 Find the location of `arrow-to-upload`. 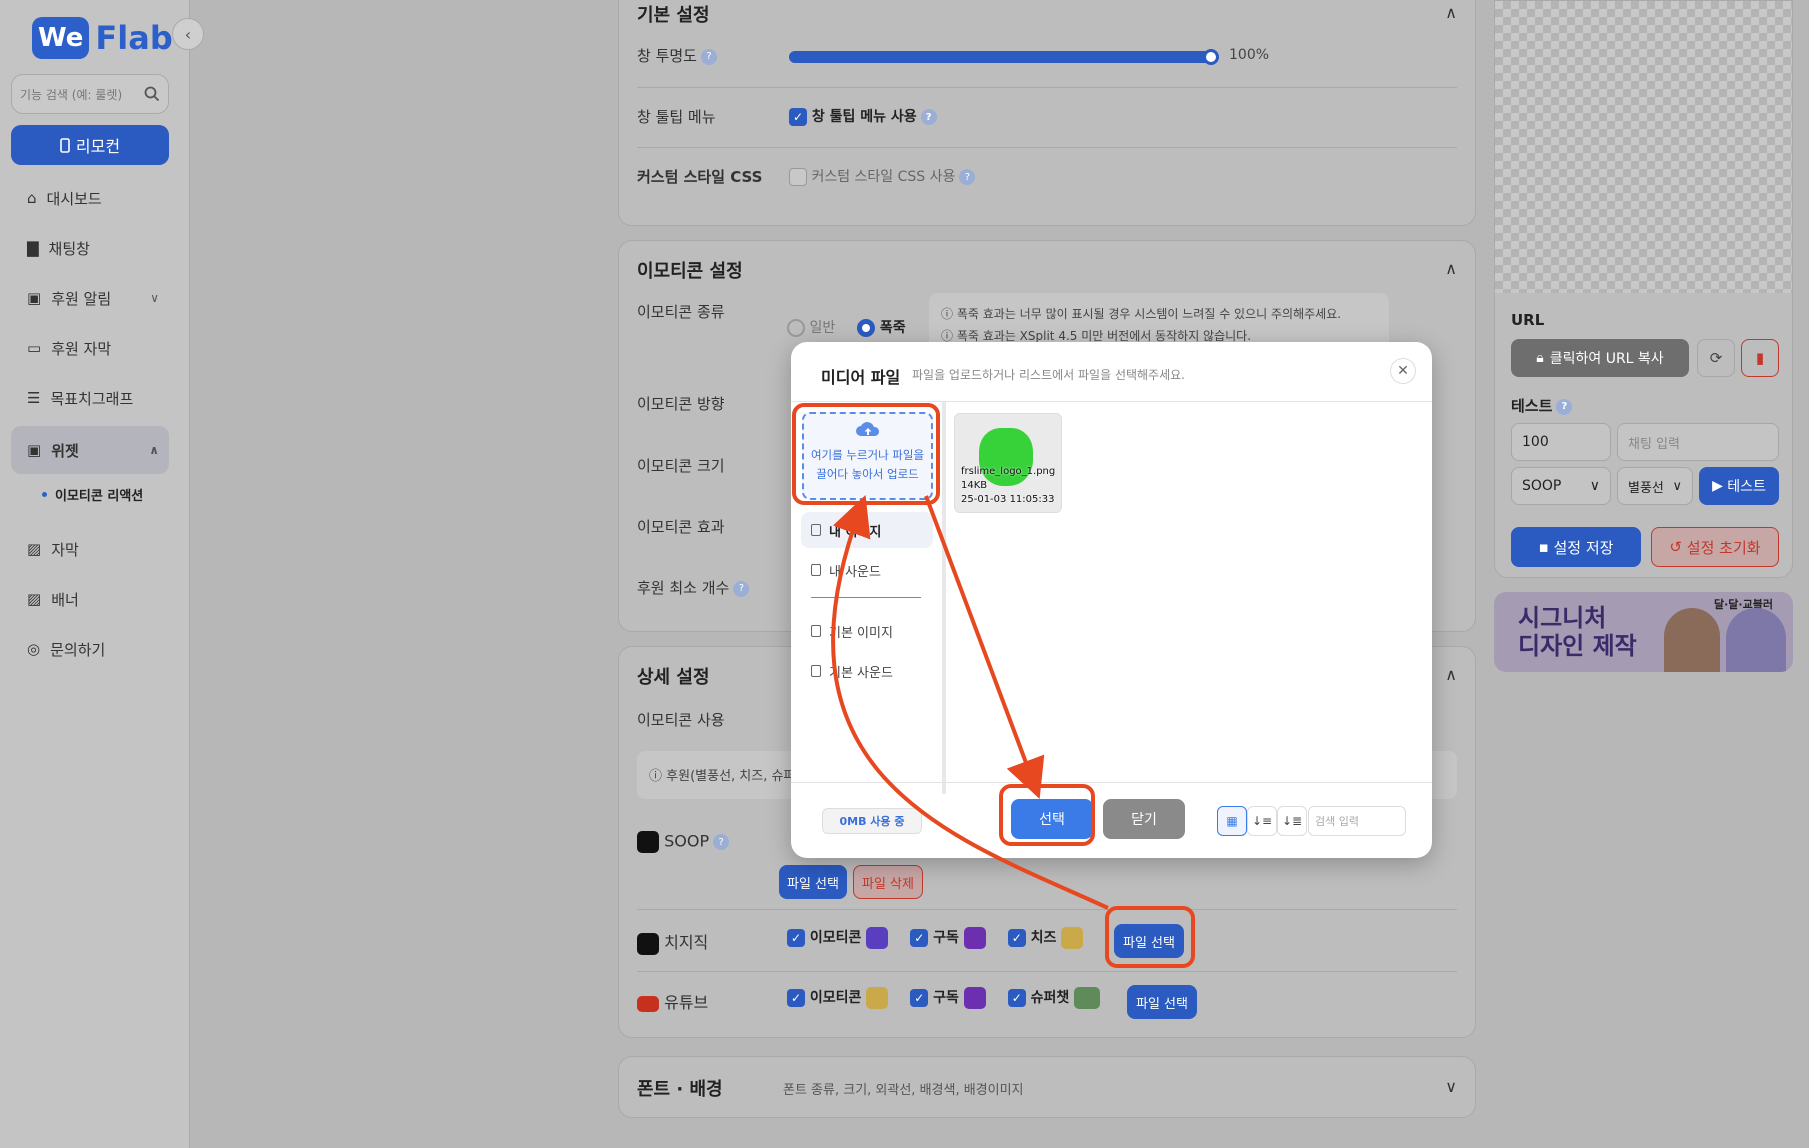

arrow-to-upload is located at coordinates (970, 702).